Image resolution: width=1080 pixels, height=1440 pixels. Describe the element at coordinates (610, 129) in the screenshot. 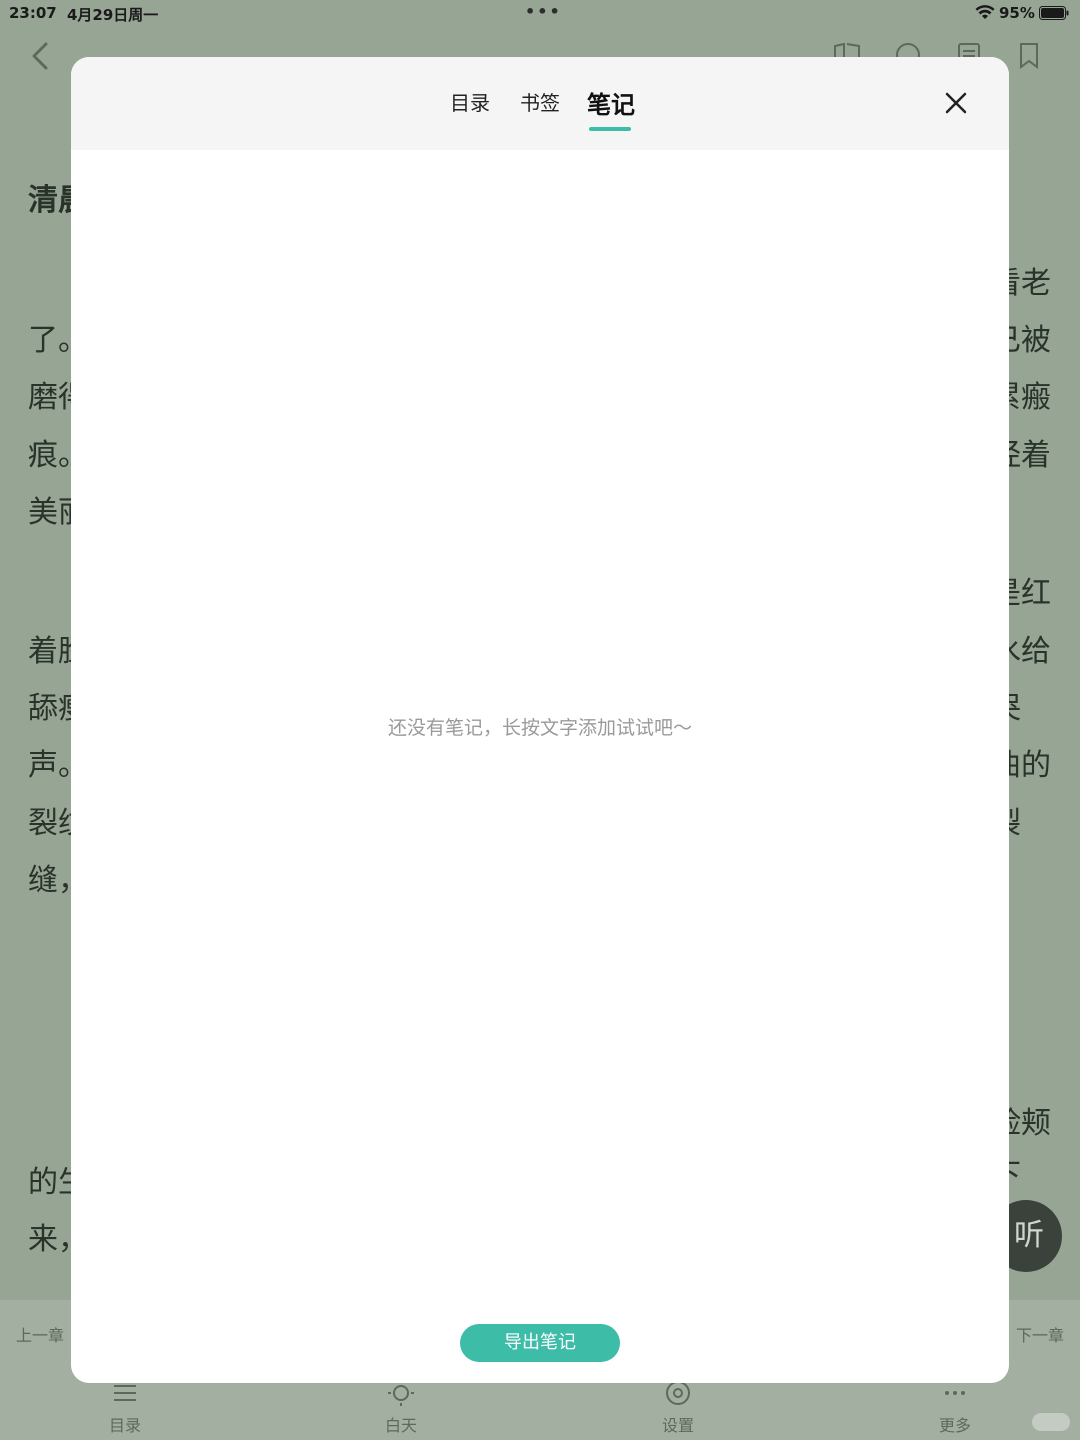

I see `active-tab-indicator` at that location.